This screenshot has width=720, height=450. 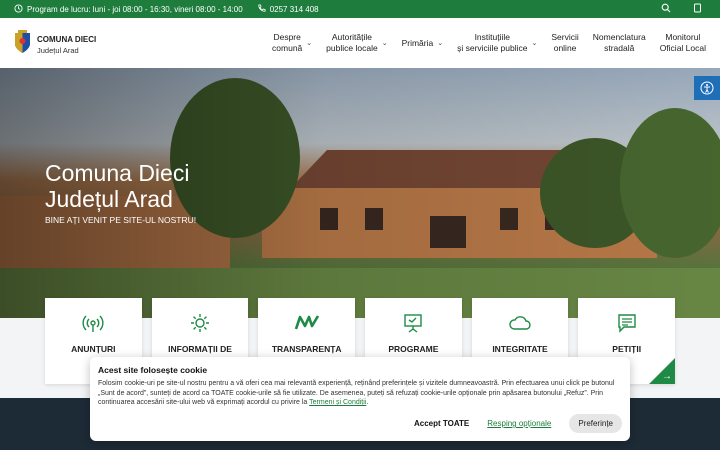 I want to click on nav-label: Oficial Local, so click(x=682, y=48).